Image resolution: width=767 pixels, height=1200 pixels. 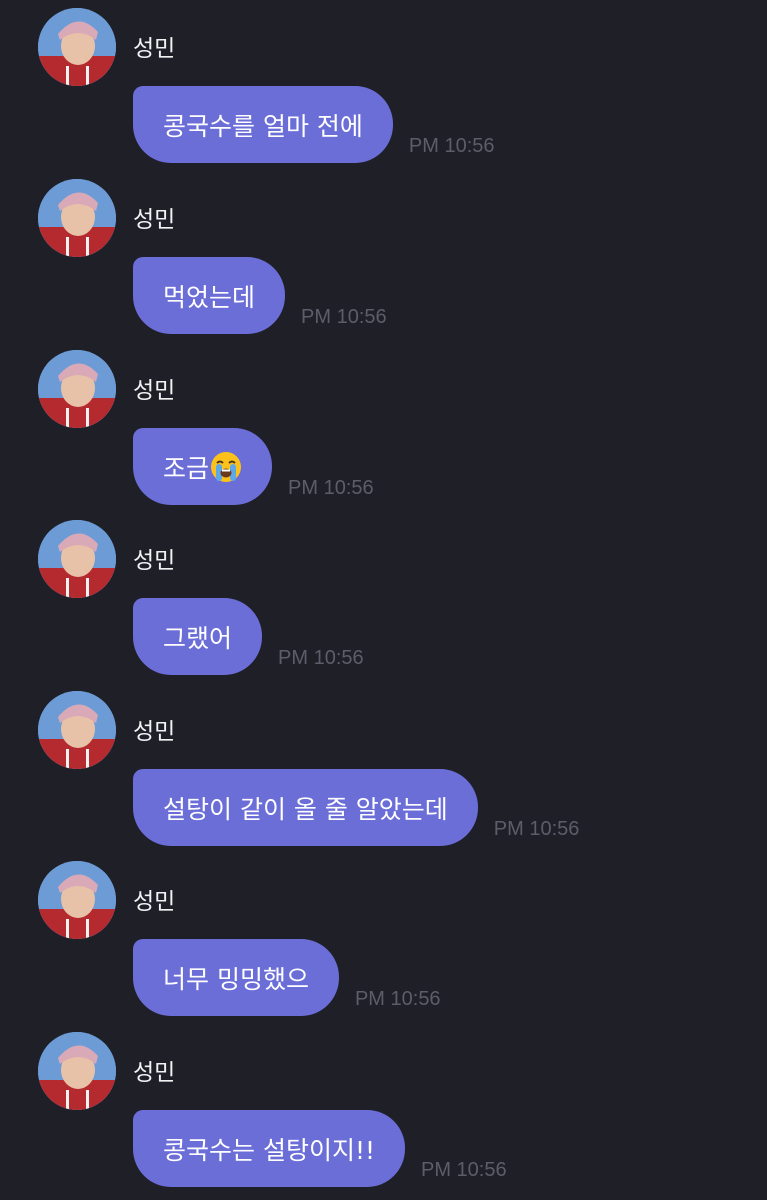 I want to click on message-text: 콩국수를 얼마 전에, so click(x=263, y=126).